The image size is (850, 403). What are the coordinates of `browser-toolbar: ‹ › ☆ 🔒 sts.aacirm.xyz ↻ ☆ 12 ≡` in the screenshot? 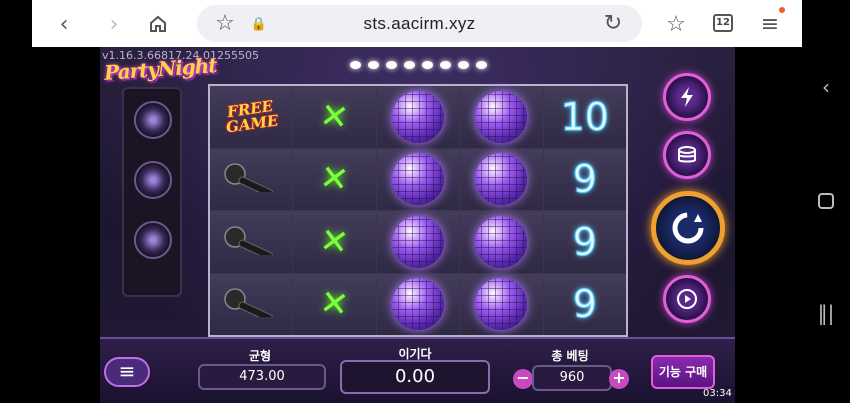 It's located at (417, 23).